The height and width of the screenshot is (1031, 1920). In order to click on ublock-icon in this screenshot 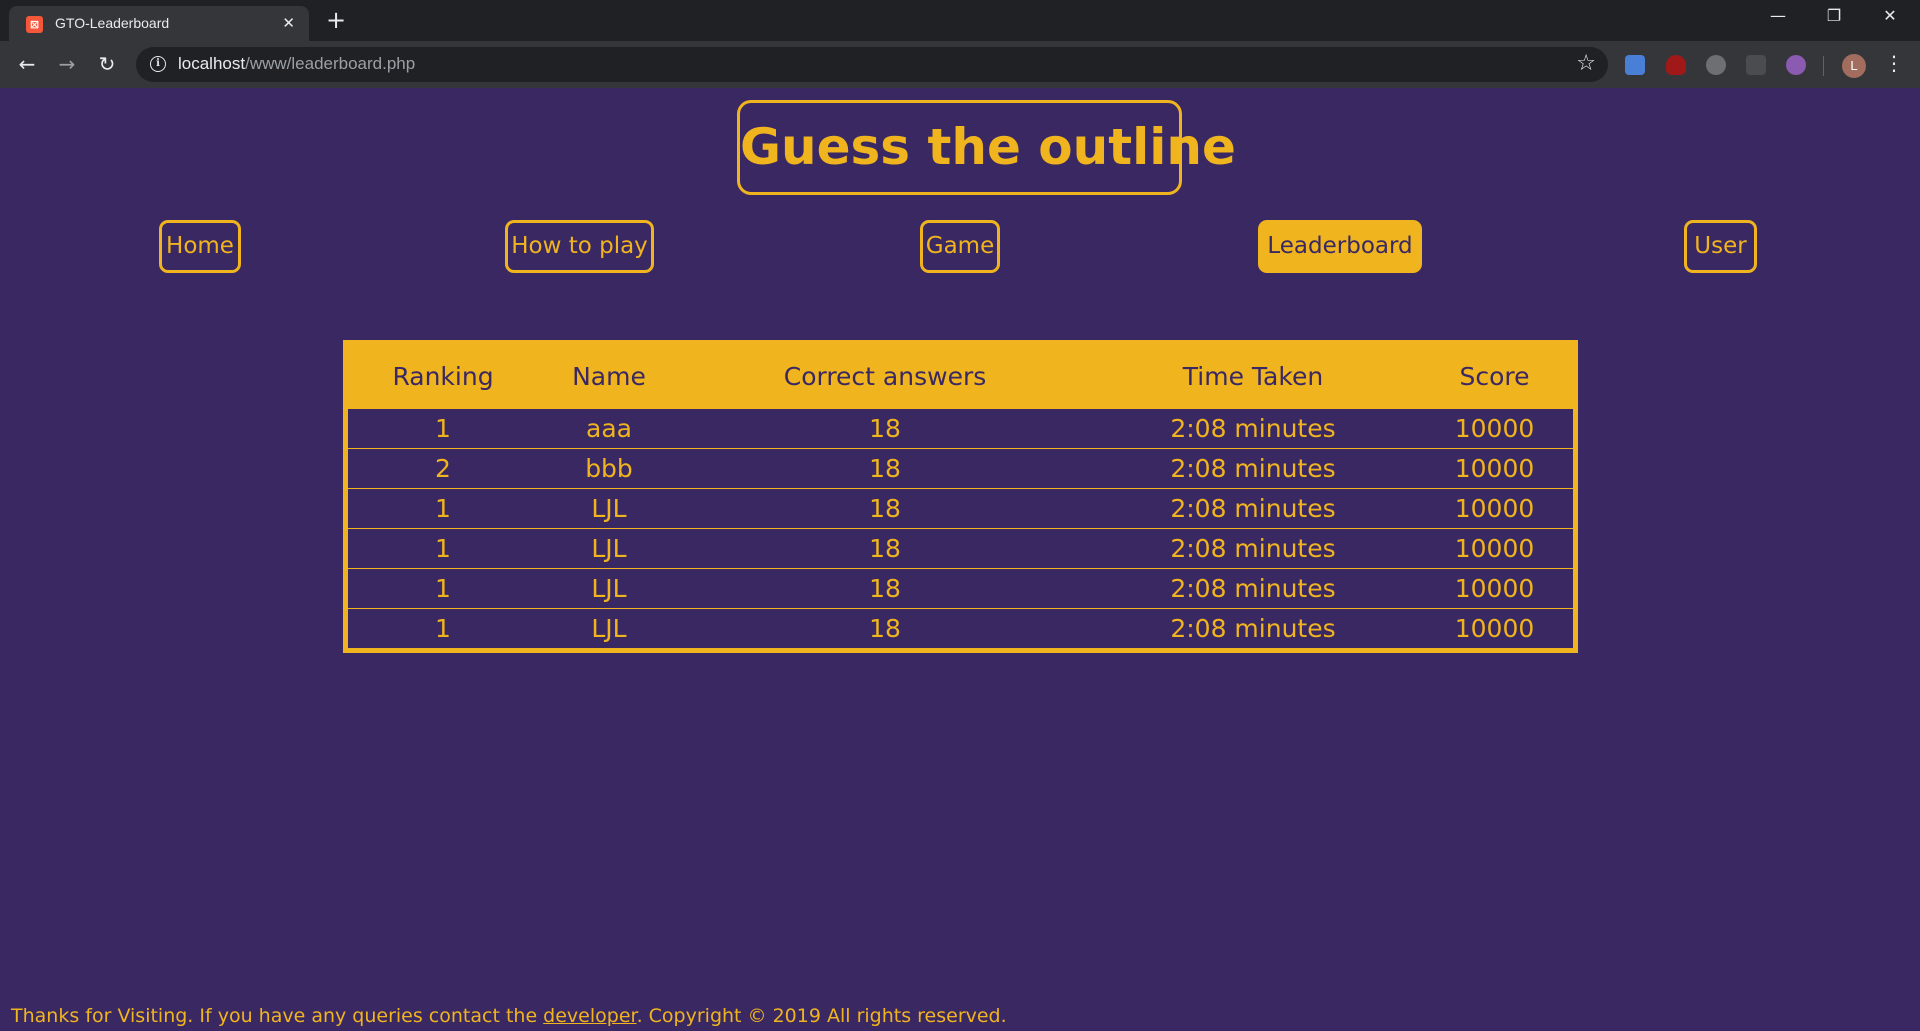, I will do `click(1676, 65)`.